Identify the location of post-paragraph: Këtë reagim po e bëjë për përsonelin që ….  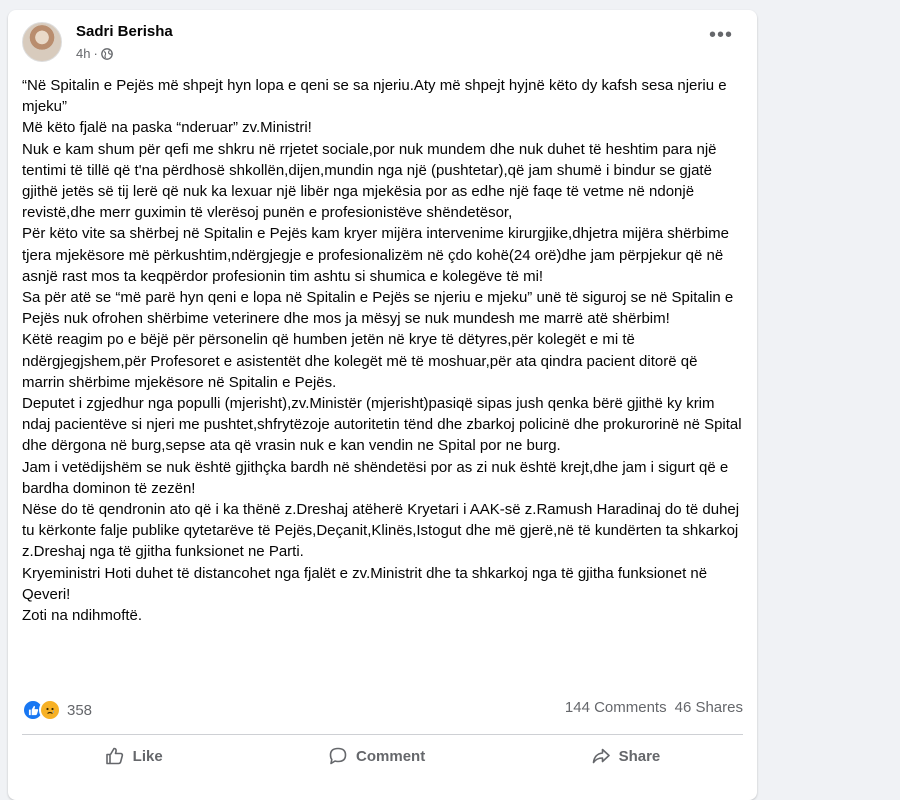
(360, 361).